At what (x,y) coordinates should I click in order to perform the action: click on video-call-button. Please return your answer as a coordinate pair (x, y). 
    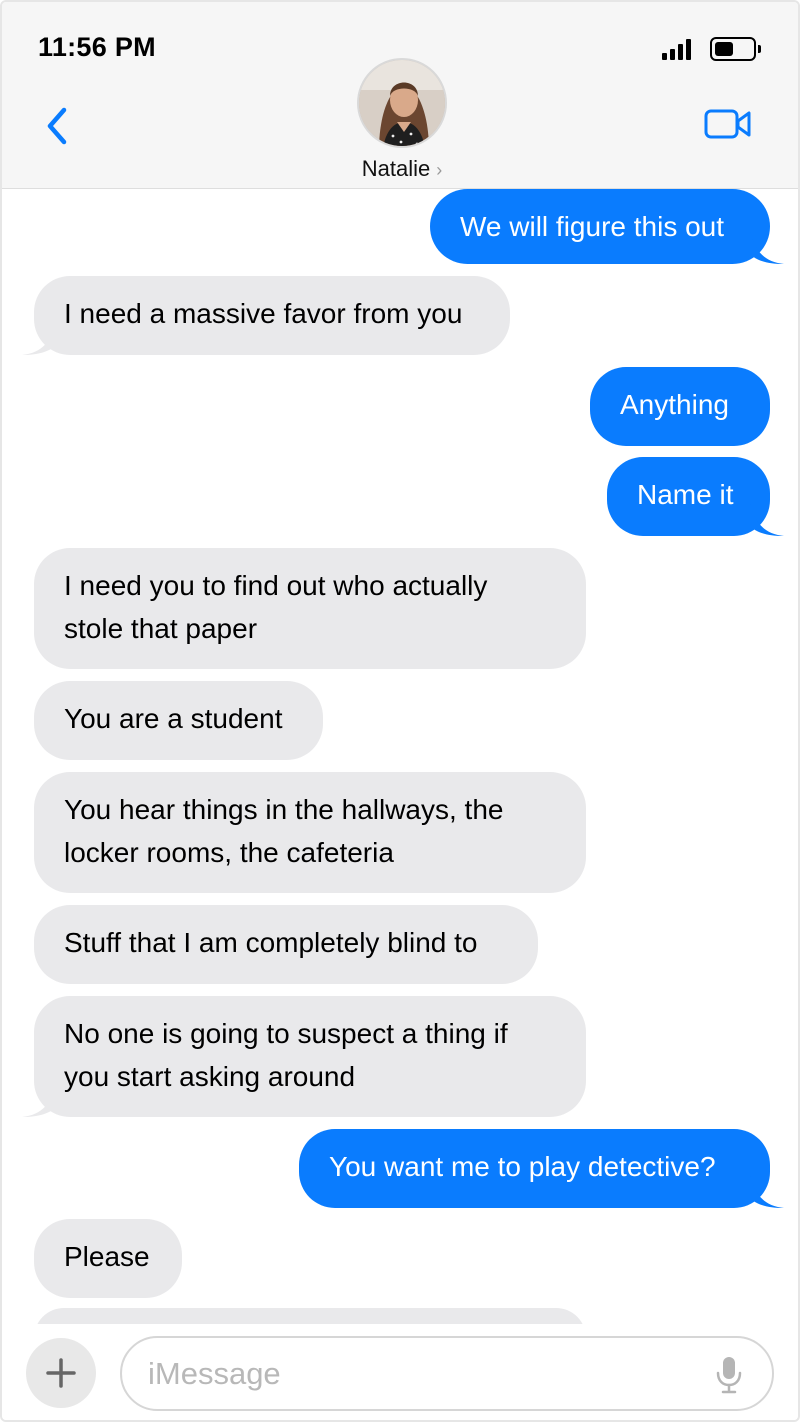
    Looking at the image, I should click on (728, 124).